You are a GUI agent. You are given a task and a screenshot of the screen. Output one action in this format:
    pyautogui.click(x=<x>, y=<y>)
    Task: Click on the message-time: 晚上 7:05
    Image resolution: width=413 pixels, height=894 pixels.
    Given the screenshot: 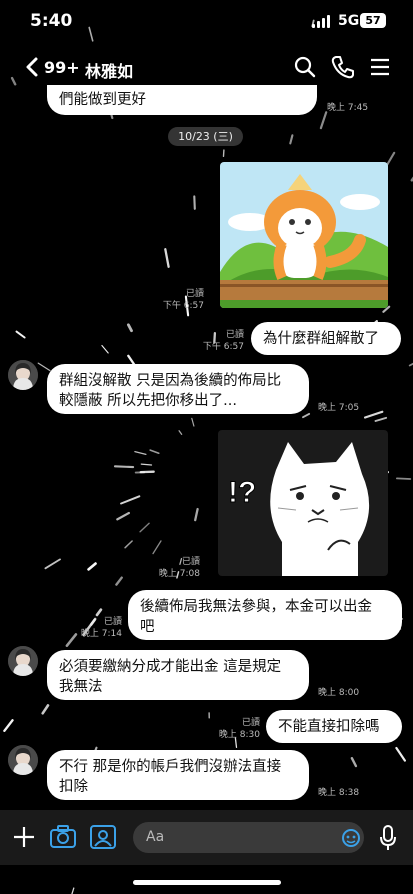 What is the action you would take?
    pyautogui.click(x=339, y=408)
    